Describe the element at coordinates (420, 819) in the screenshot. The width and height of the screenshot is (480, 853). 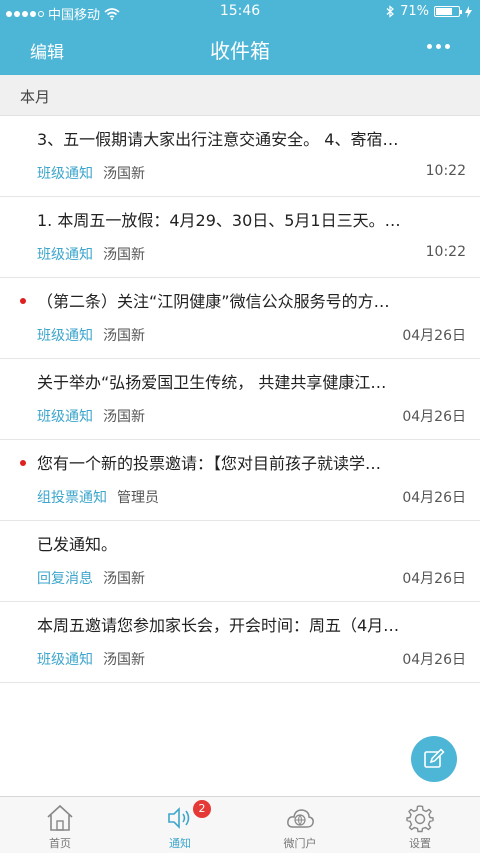
I see `gear-icon` at that location.